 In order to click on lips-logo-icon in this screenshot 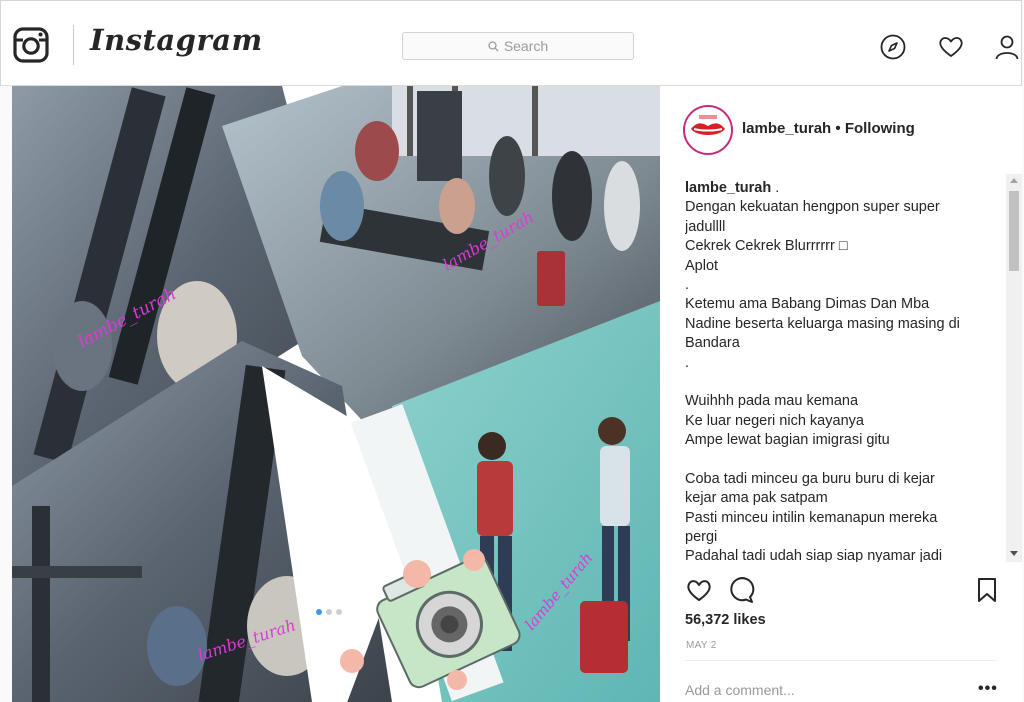, I will do `click(708, 130)`.